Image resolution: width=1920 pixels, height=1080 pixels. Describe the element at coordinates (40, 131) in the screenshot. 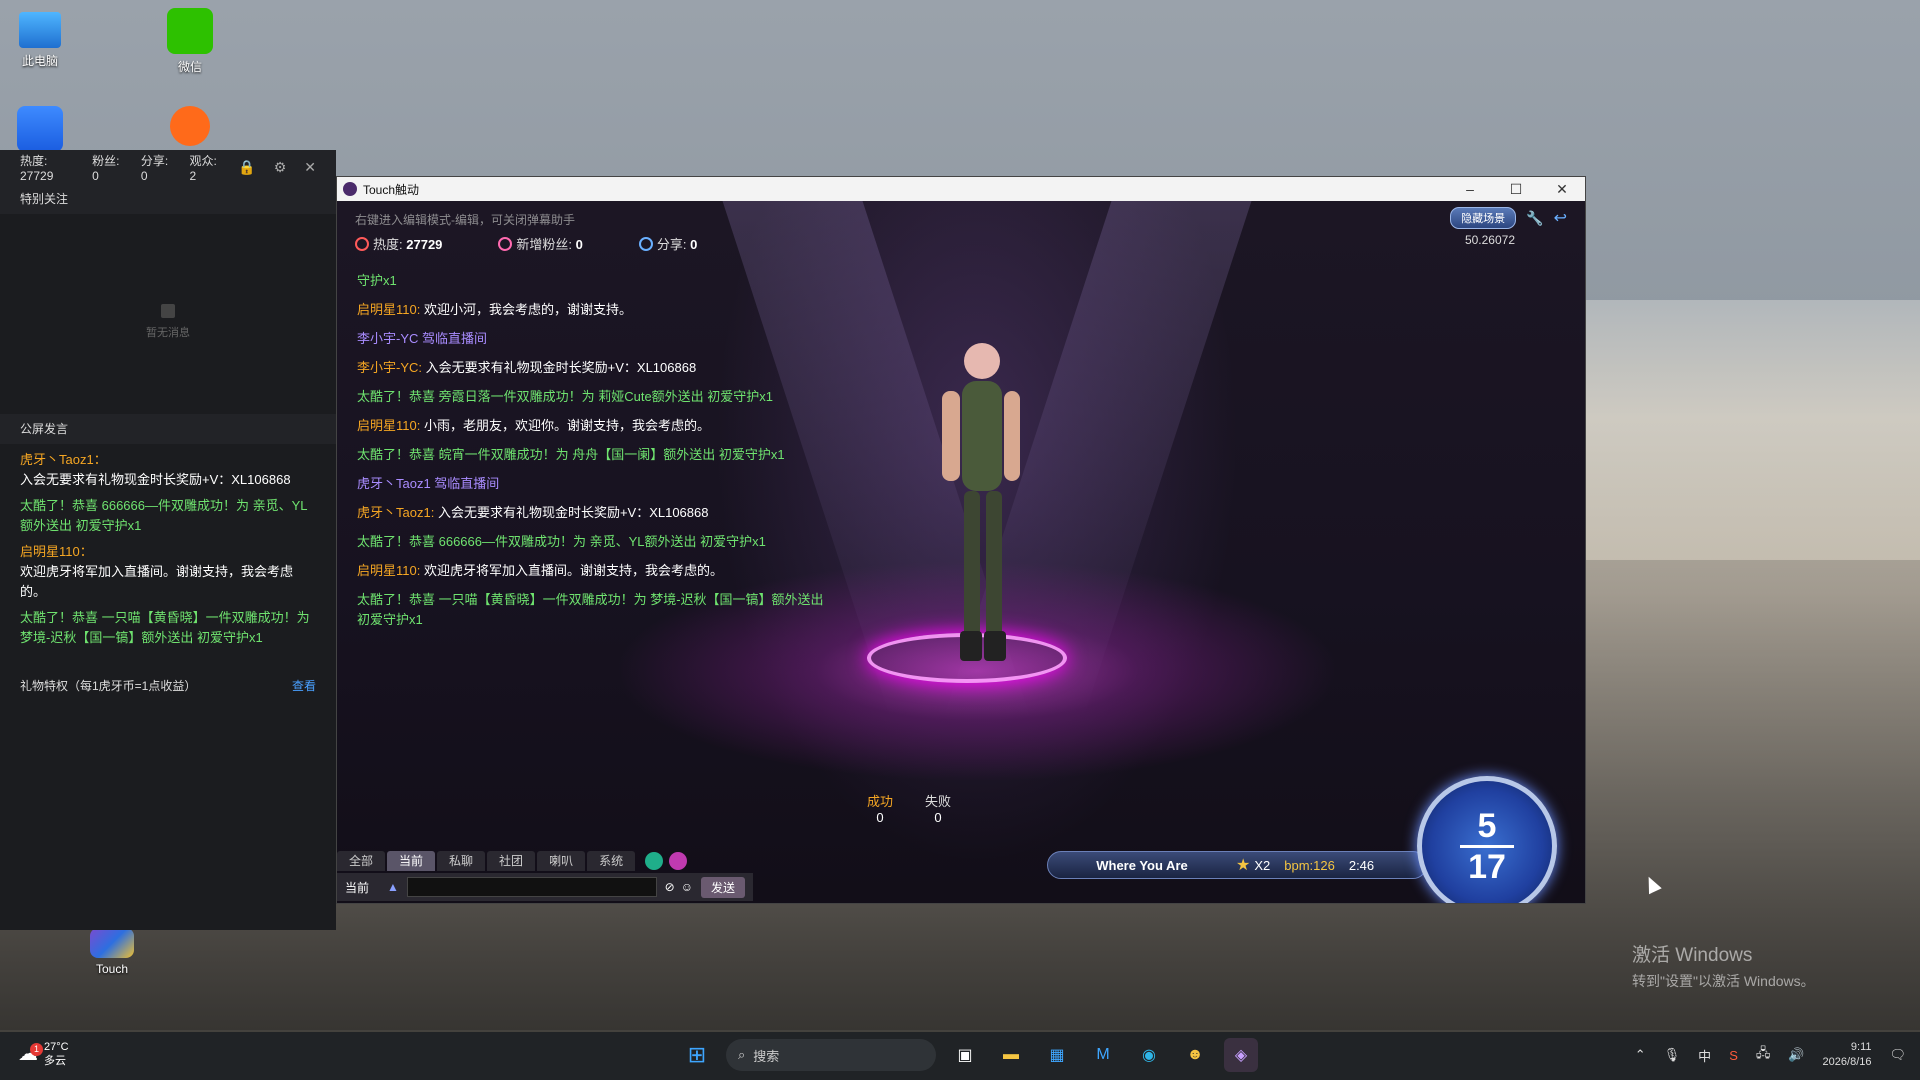

I see `desktop-icon-app-m` at that location.